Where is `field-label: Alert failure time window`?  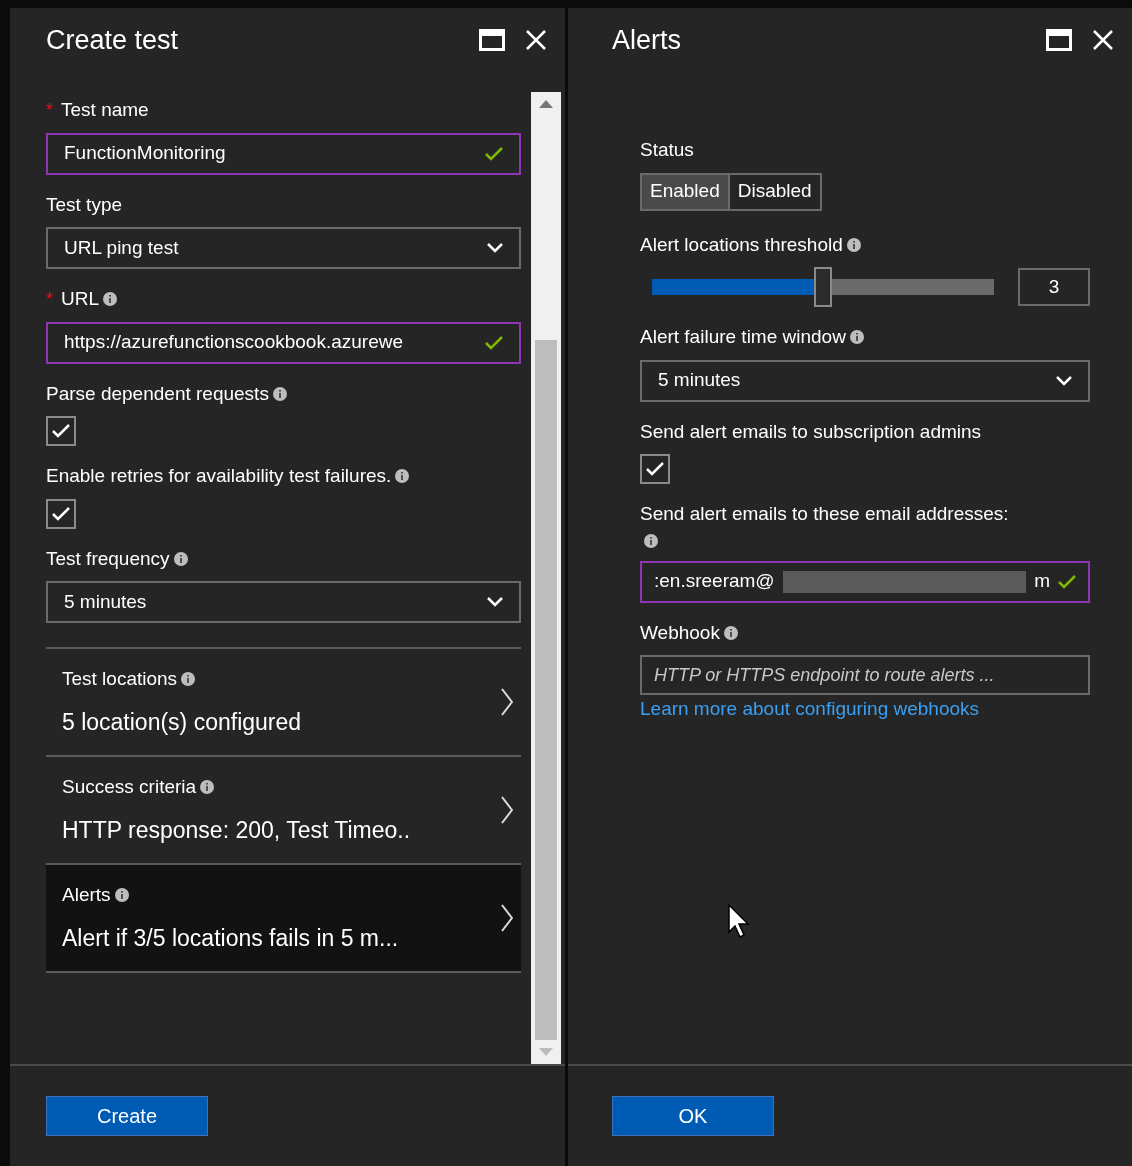
field-label: Alert failure time window is located at coordinates (743, 337).